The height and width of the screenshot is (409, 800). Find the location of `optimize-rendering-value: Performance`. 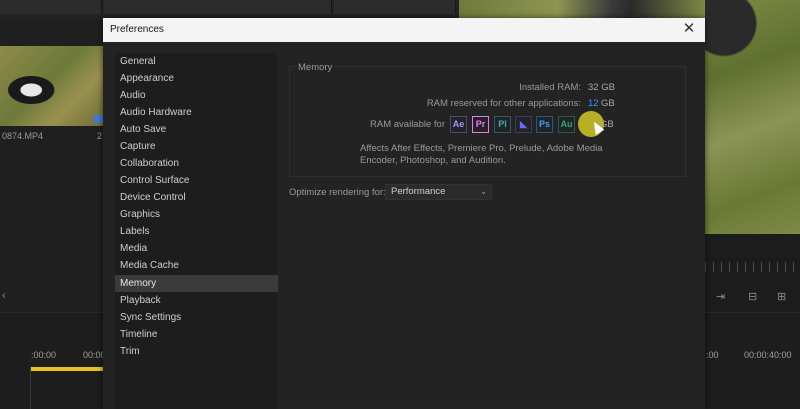

optimize-rendering-value: Performance is located at coordinates (418, 191).